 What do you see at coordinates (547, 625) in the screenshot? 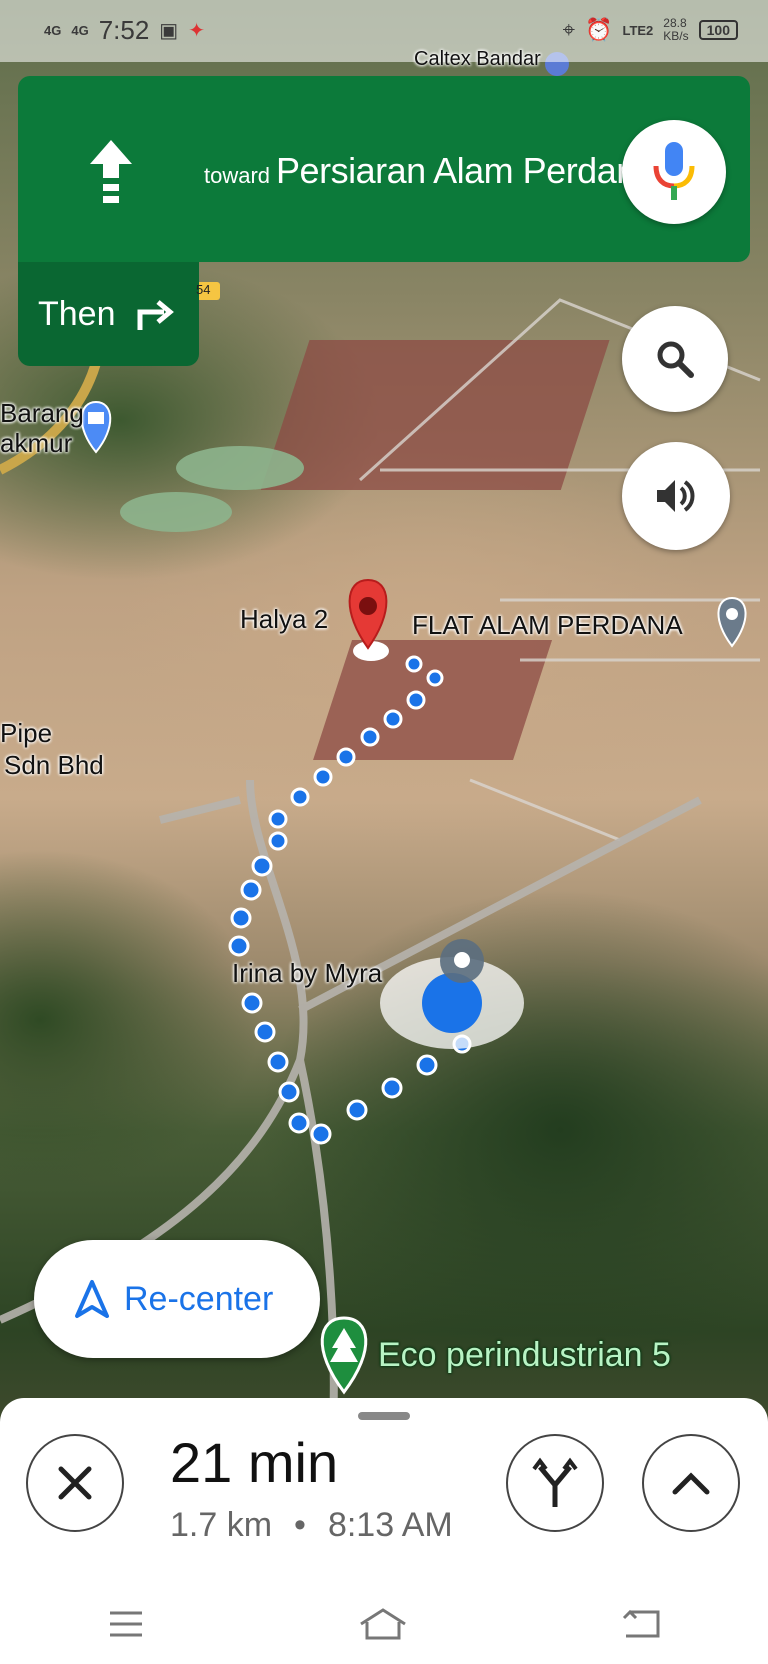
I see `map-label-flat-alam-perdana: FLAT ALAM PERDANA` at bounding box center [547, 625].